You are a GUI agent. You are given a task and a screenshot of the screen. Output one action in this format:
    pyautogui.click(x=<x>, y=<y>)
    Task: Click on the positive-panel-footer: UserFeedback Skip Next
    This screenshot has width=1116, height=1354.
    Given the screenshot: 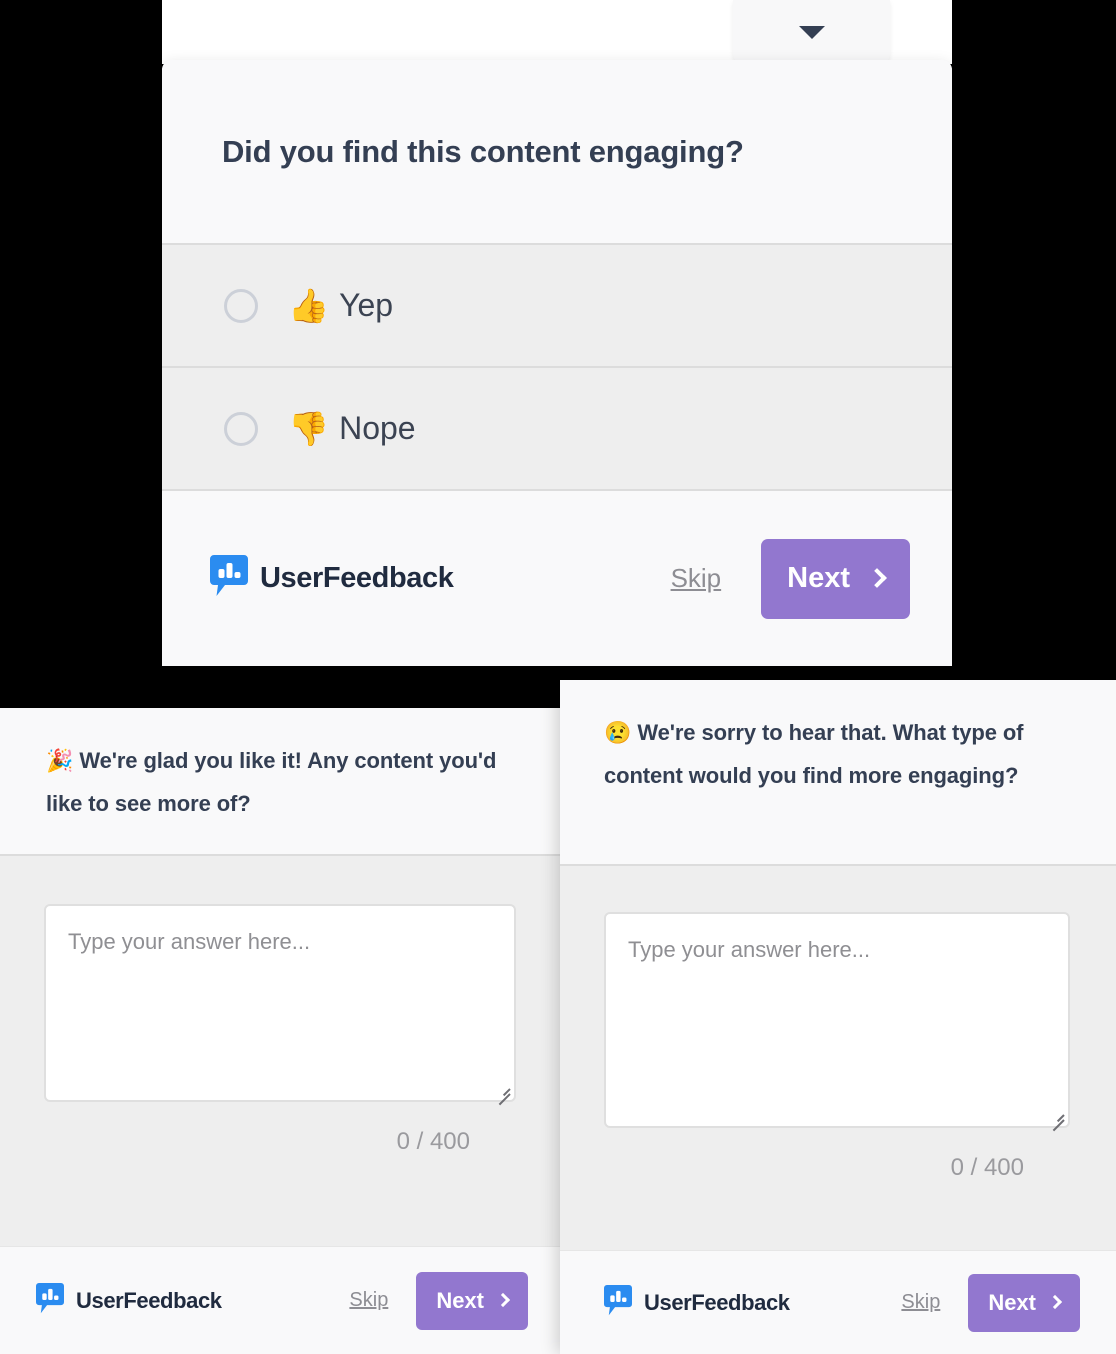 What is the action you would take?
    pyautogui.click(x=280, y=1300)
    